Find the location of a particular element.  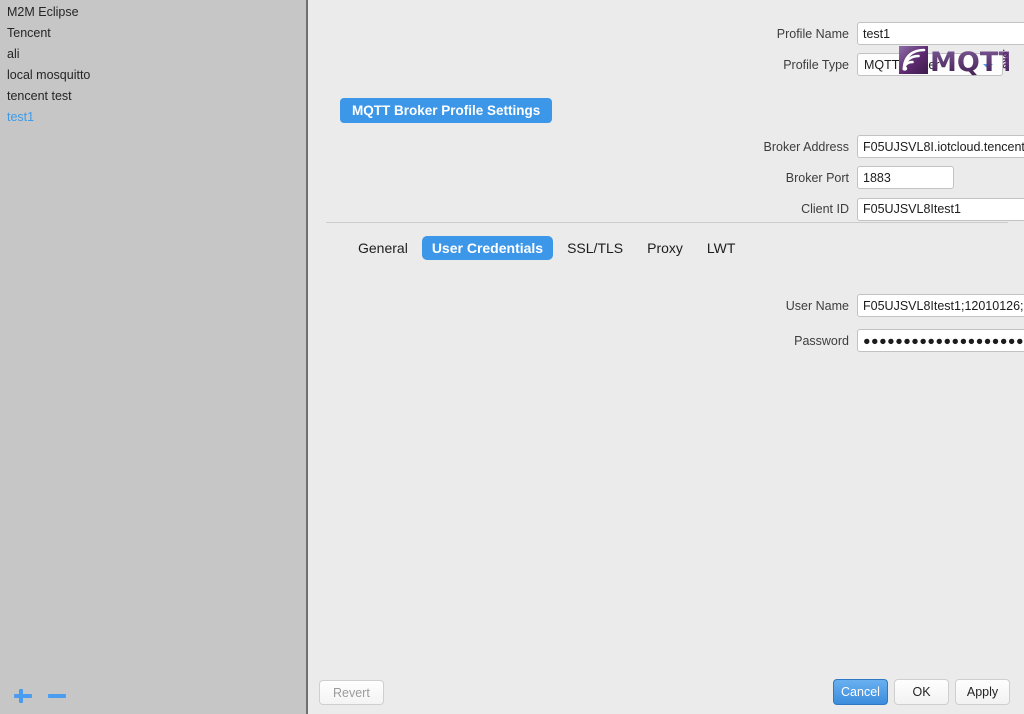

apply-button: Apply is located at coordinates (982, 692).